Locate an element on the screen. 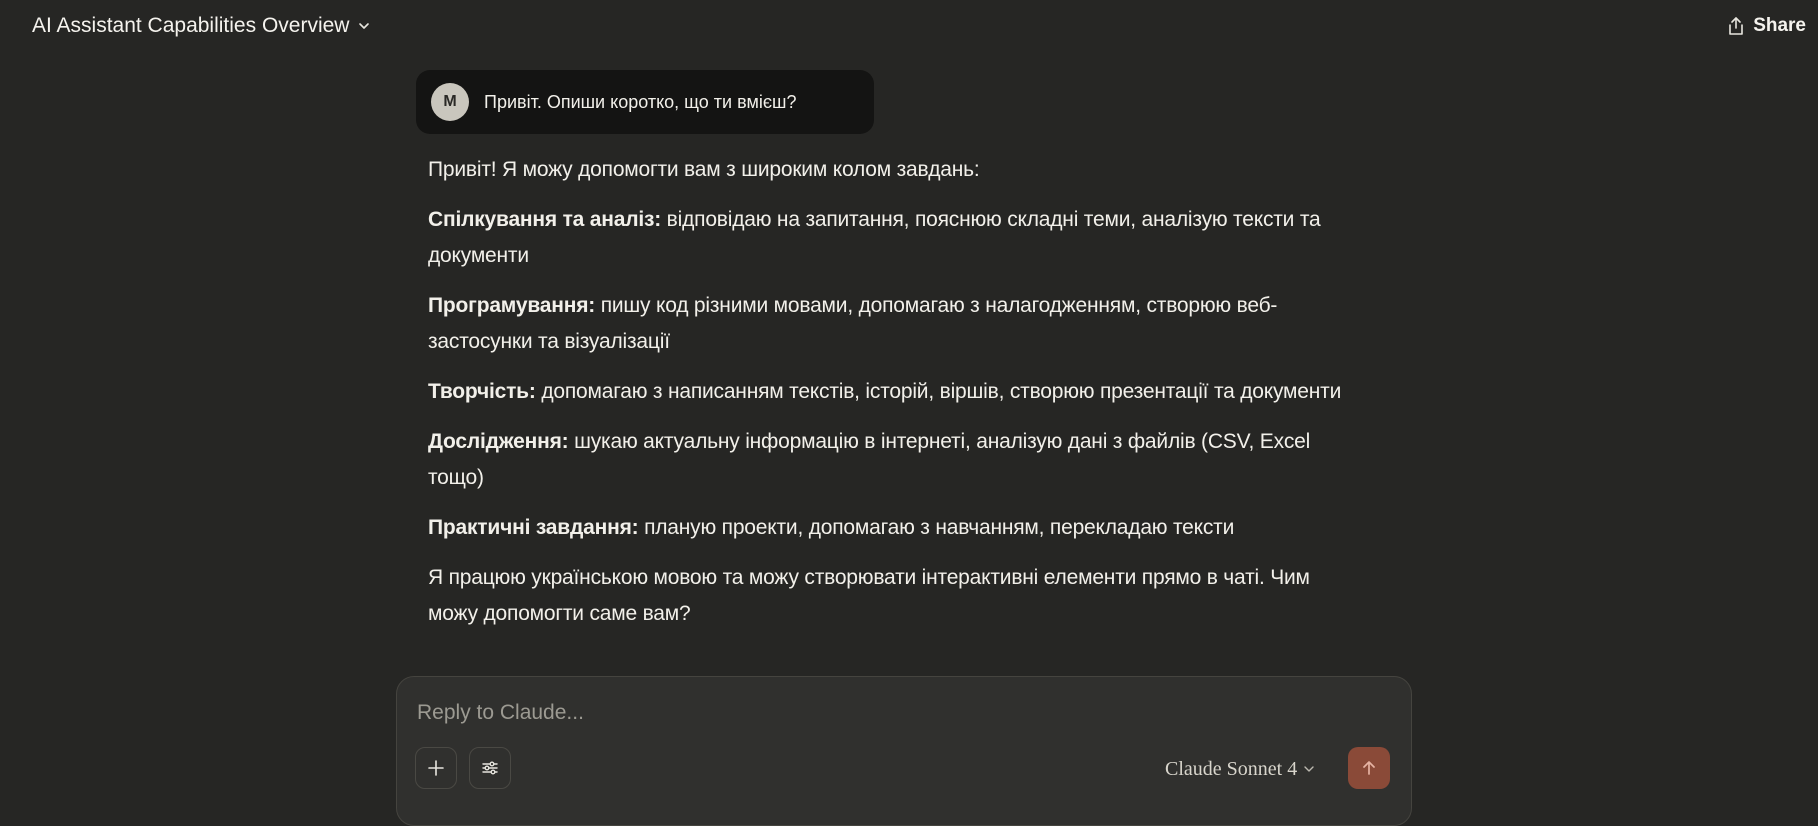  tools-button is located at coordinates (490, 768).